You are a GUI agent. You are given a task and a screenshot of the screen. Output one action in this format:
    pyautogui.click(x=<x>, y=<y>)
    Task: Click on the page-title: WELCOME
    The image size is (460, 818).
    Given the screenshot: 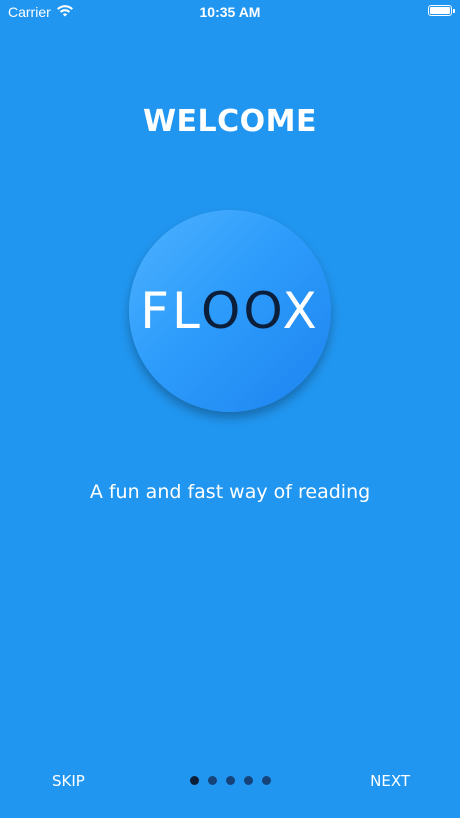 What is the action you would take?
    pyautogui.click(x=230, y=121)
    